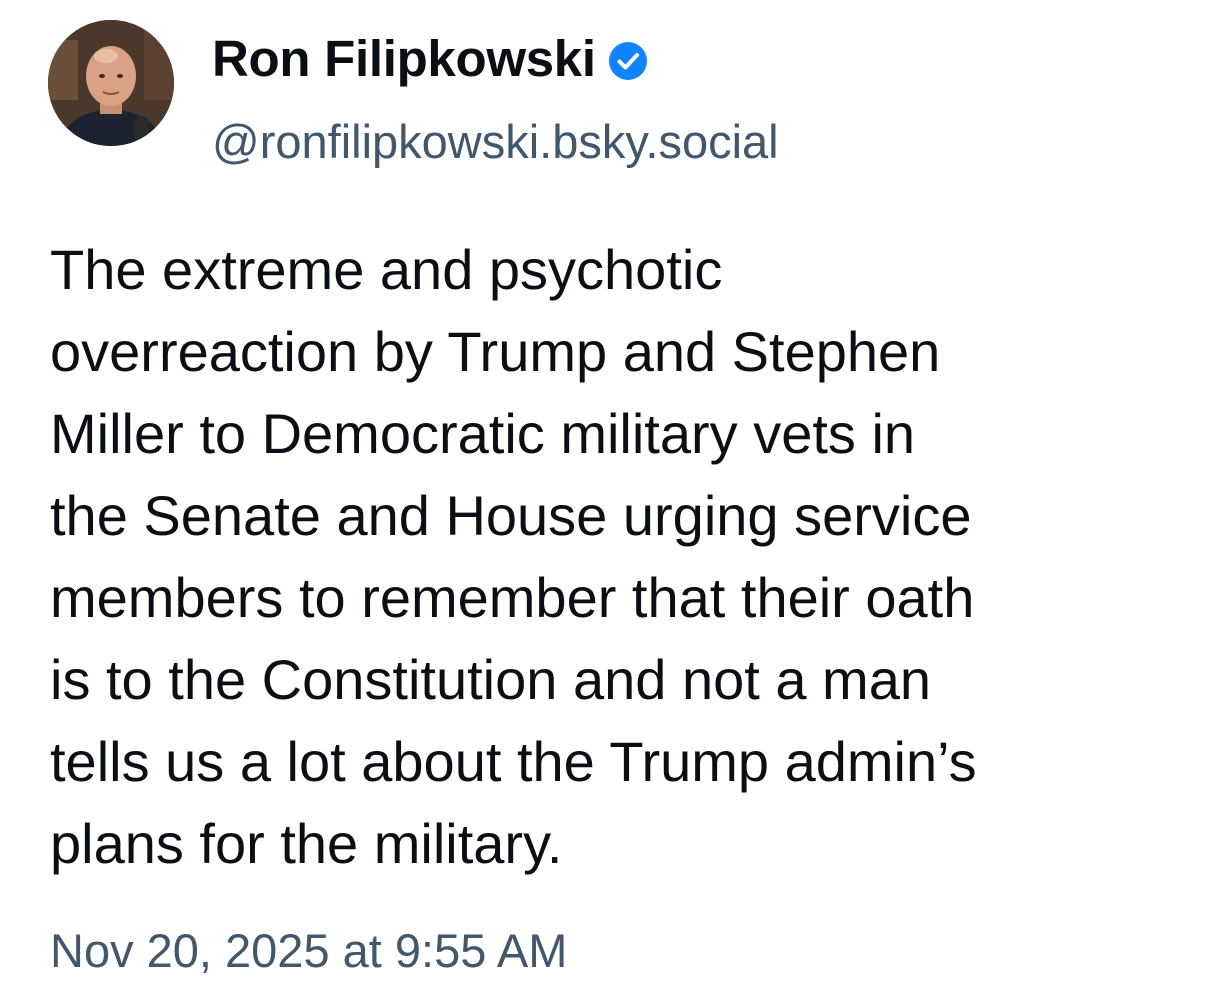  Describe the element at coordinates (308, 951) in the screenshot. I see `post-timestamp: Nov 20, 2025 at 9:55 AM` at that location.